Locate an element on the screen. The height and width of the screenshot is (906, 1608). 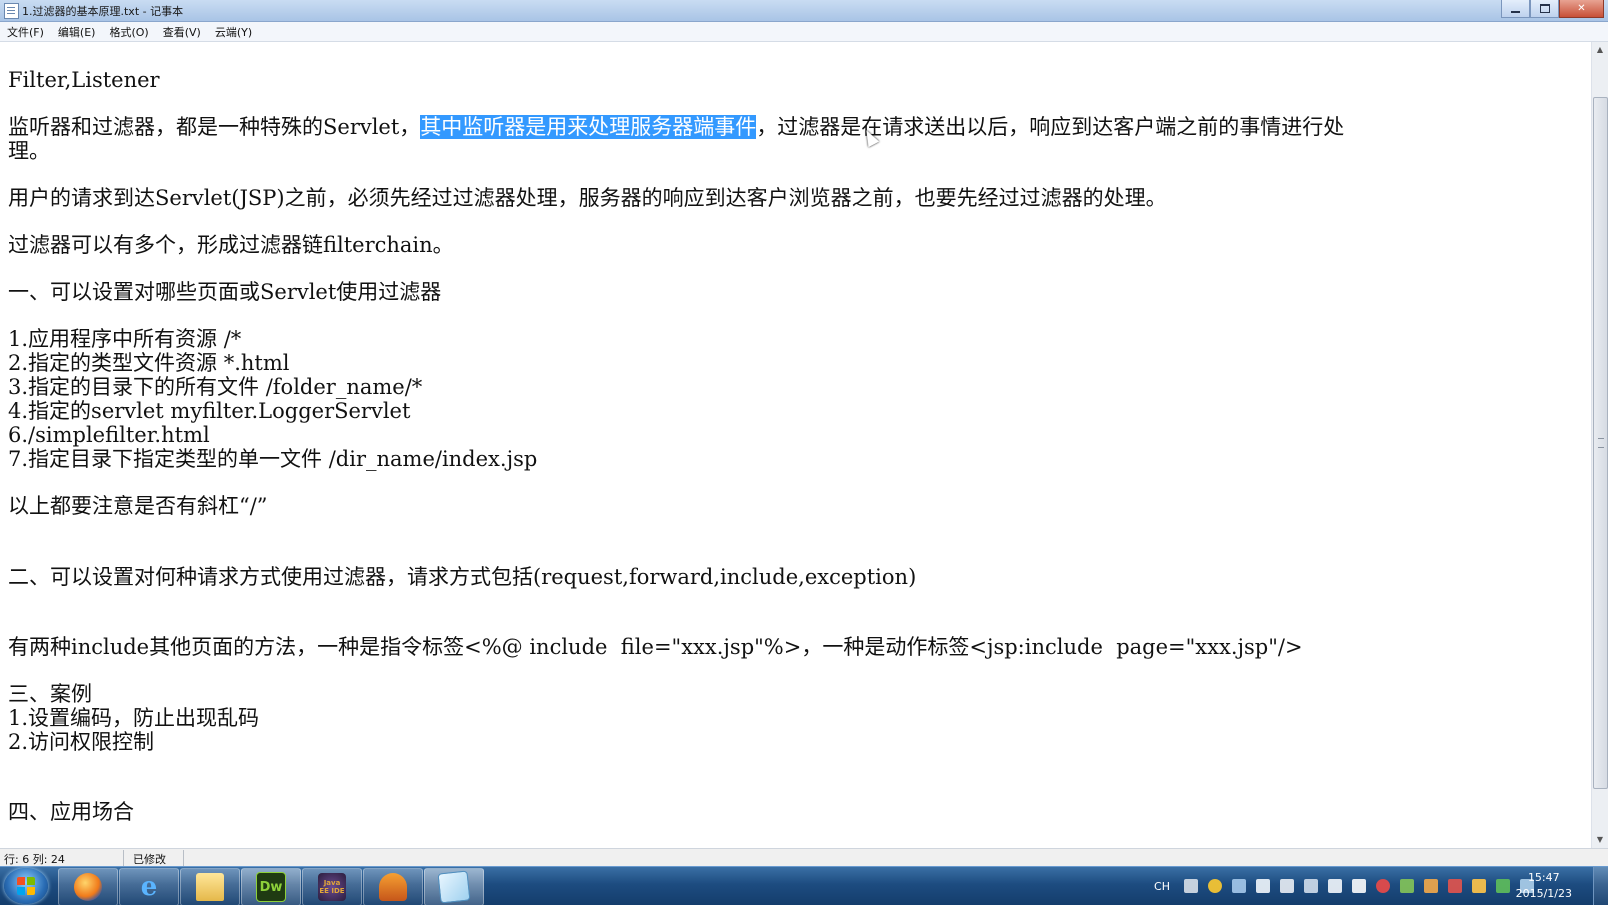
tool-icon is located at coordinates (393, 887).